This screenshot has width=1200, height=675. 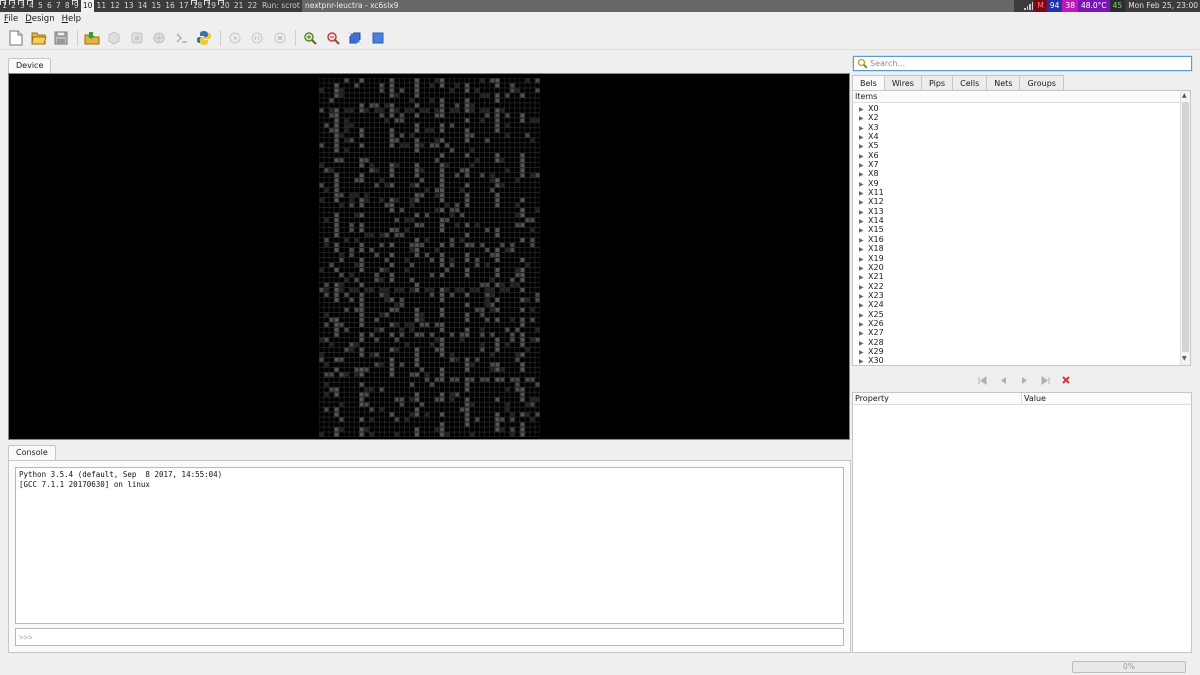 I want to click on workspace-2: 2, so click(x=13, y=6).